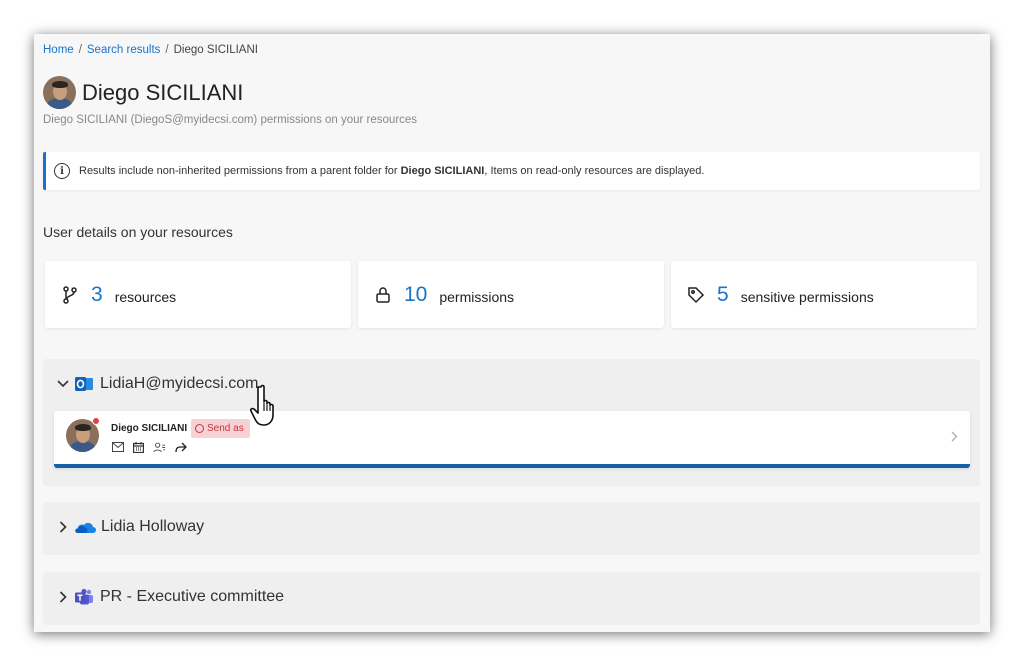 The width and height of the screenshot is (1024, 666). I want to click on sensitive-badge: Send as, so click(220, 428).